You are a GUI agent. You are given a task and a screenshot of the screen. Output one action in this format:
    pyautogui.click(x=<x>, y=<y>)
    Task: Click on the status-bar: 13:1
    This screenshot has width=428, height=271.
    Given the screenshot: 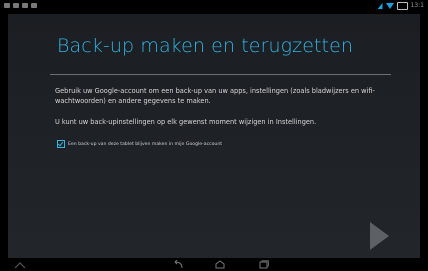 What is the action you would take?
    pyautogui.click(x=214, y=7)
    